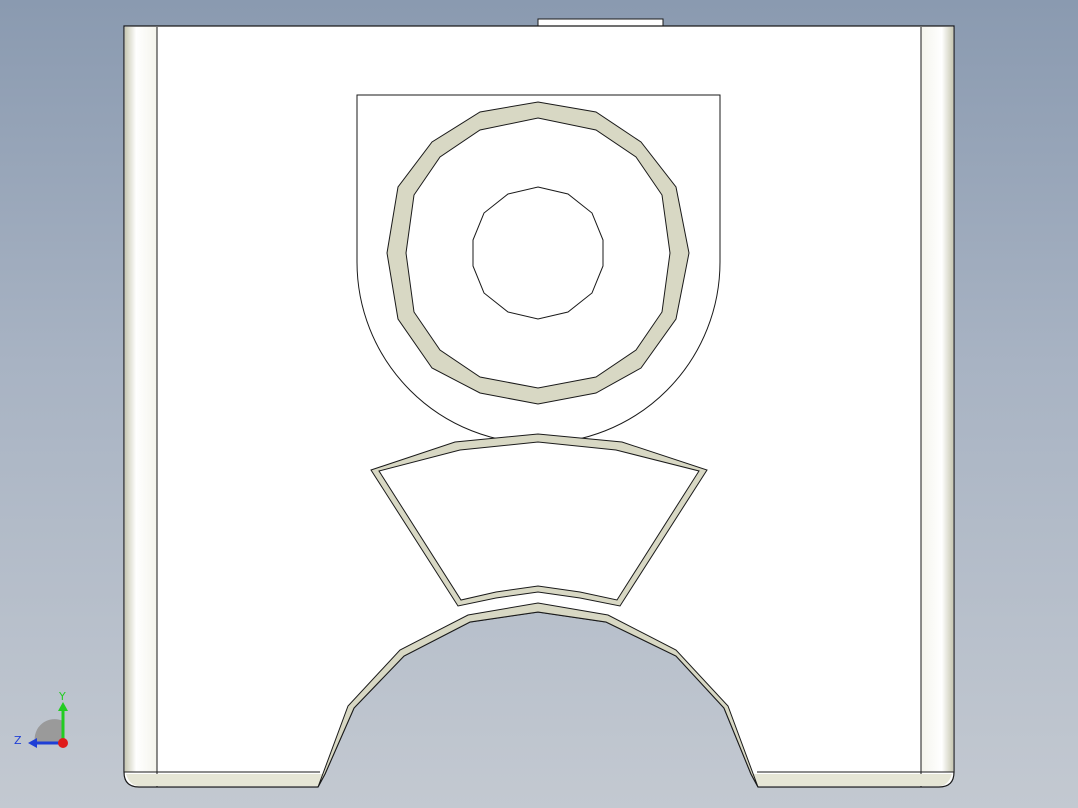 This screenshot has height=808, width=1078. I want to click on right-bend-flange, so click(937, 399).